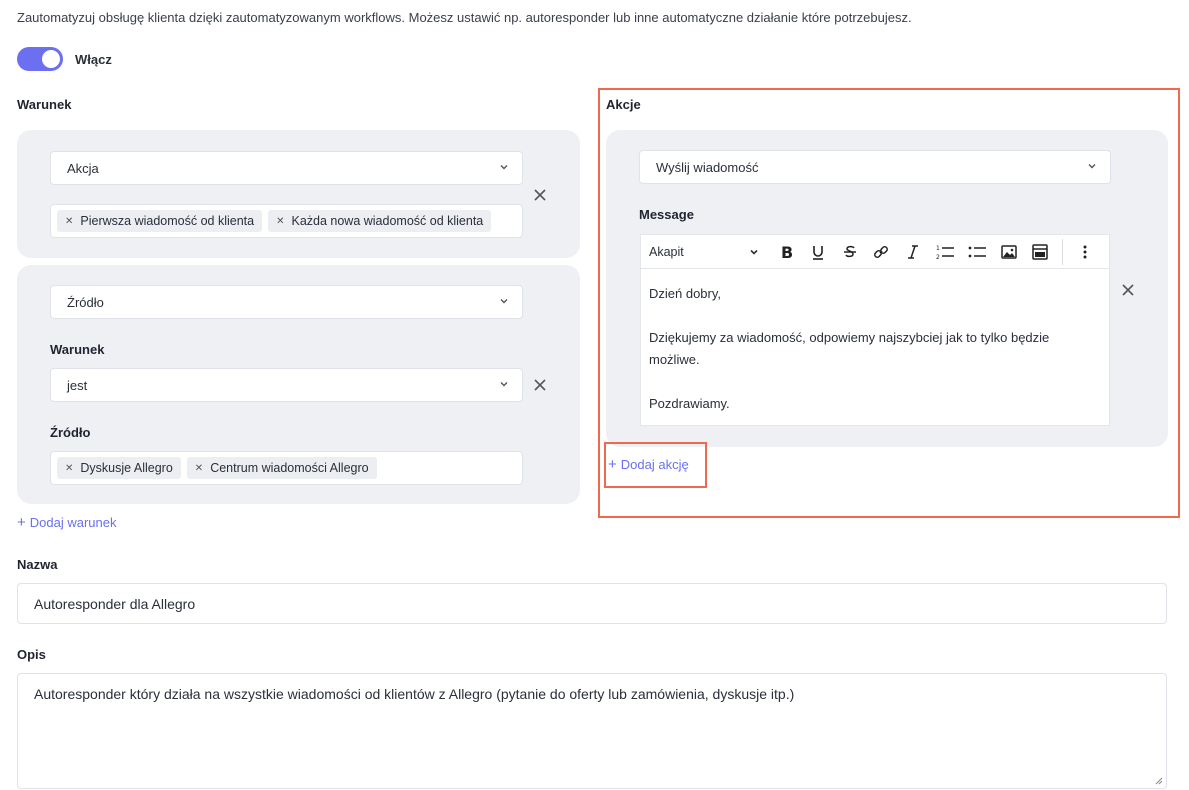  I want to click on action-type-value: Wyślij wiadomość, so click(707, 167).